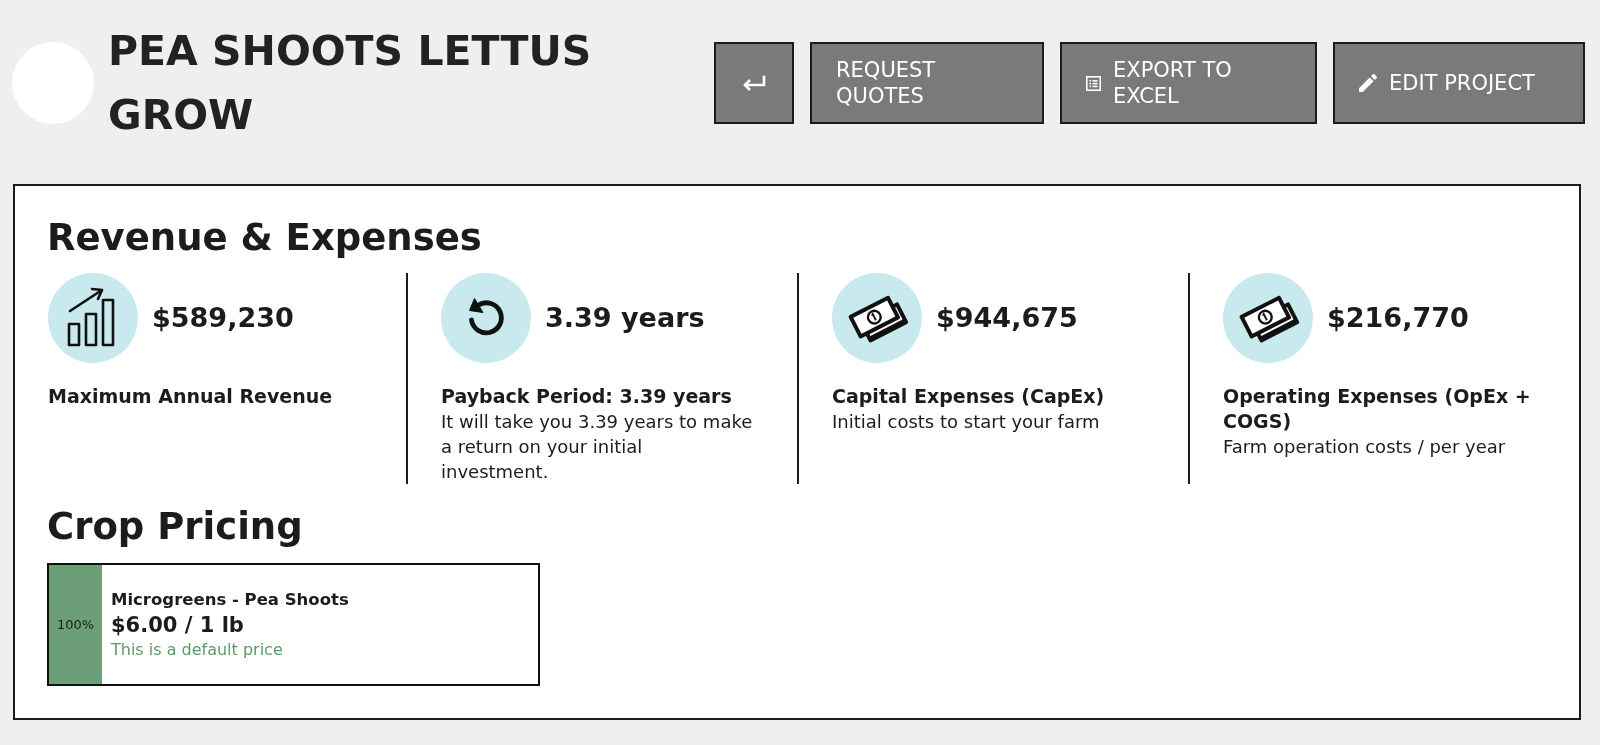 Image resolution: width=1600 pixels, height=745 pixels. I want to click on stat-description: It will take you 3.39 years to make a return on your initial investment., so click(597, 447).